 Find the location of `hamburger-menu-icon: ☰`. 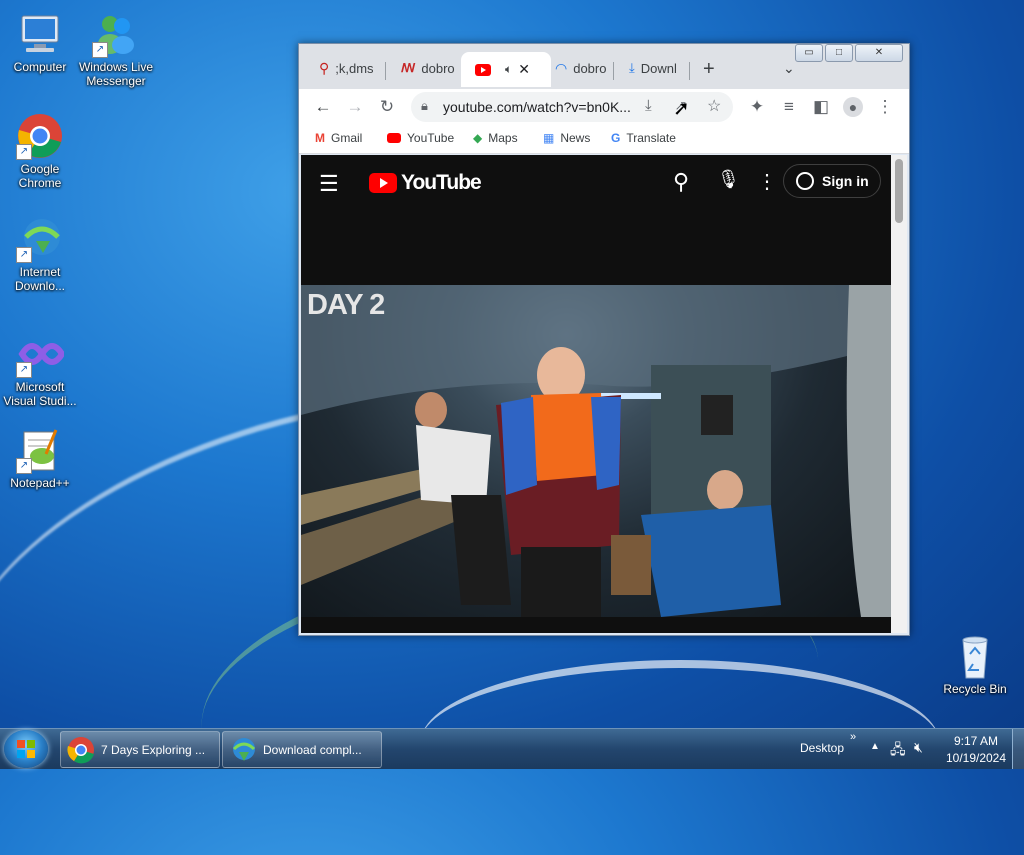

hamburger-menu-icon: ☰ is located at coordinates (329, 184).